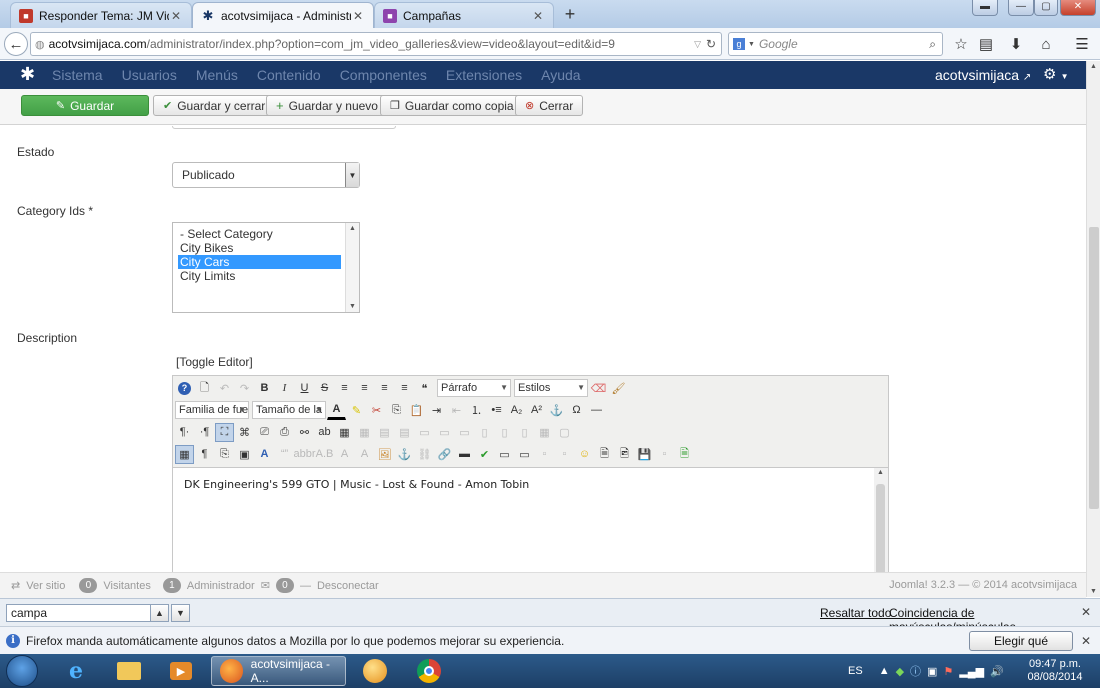 This screenshot has width=1100, height=688. I want to click on category-option-selected: City Cars, so click(259, 262).